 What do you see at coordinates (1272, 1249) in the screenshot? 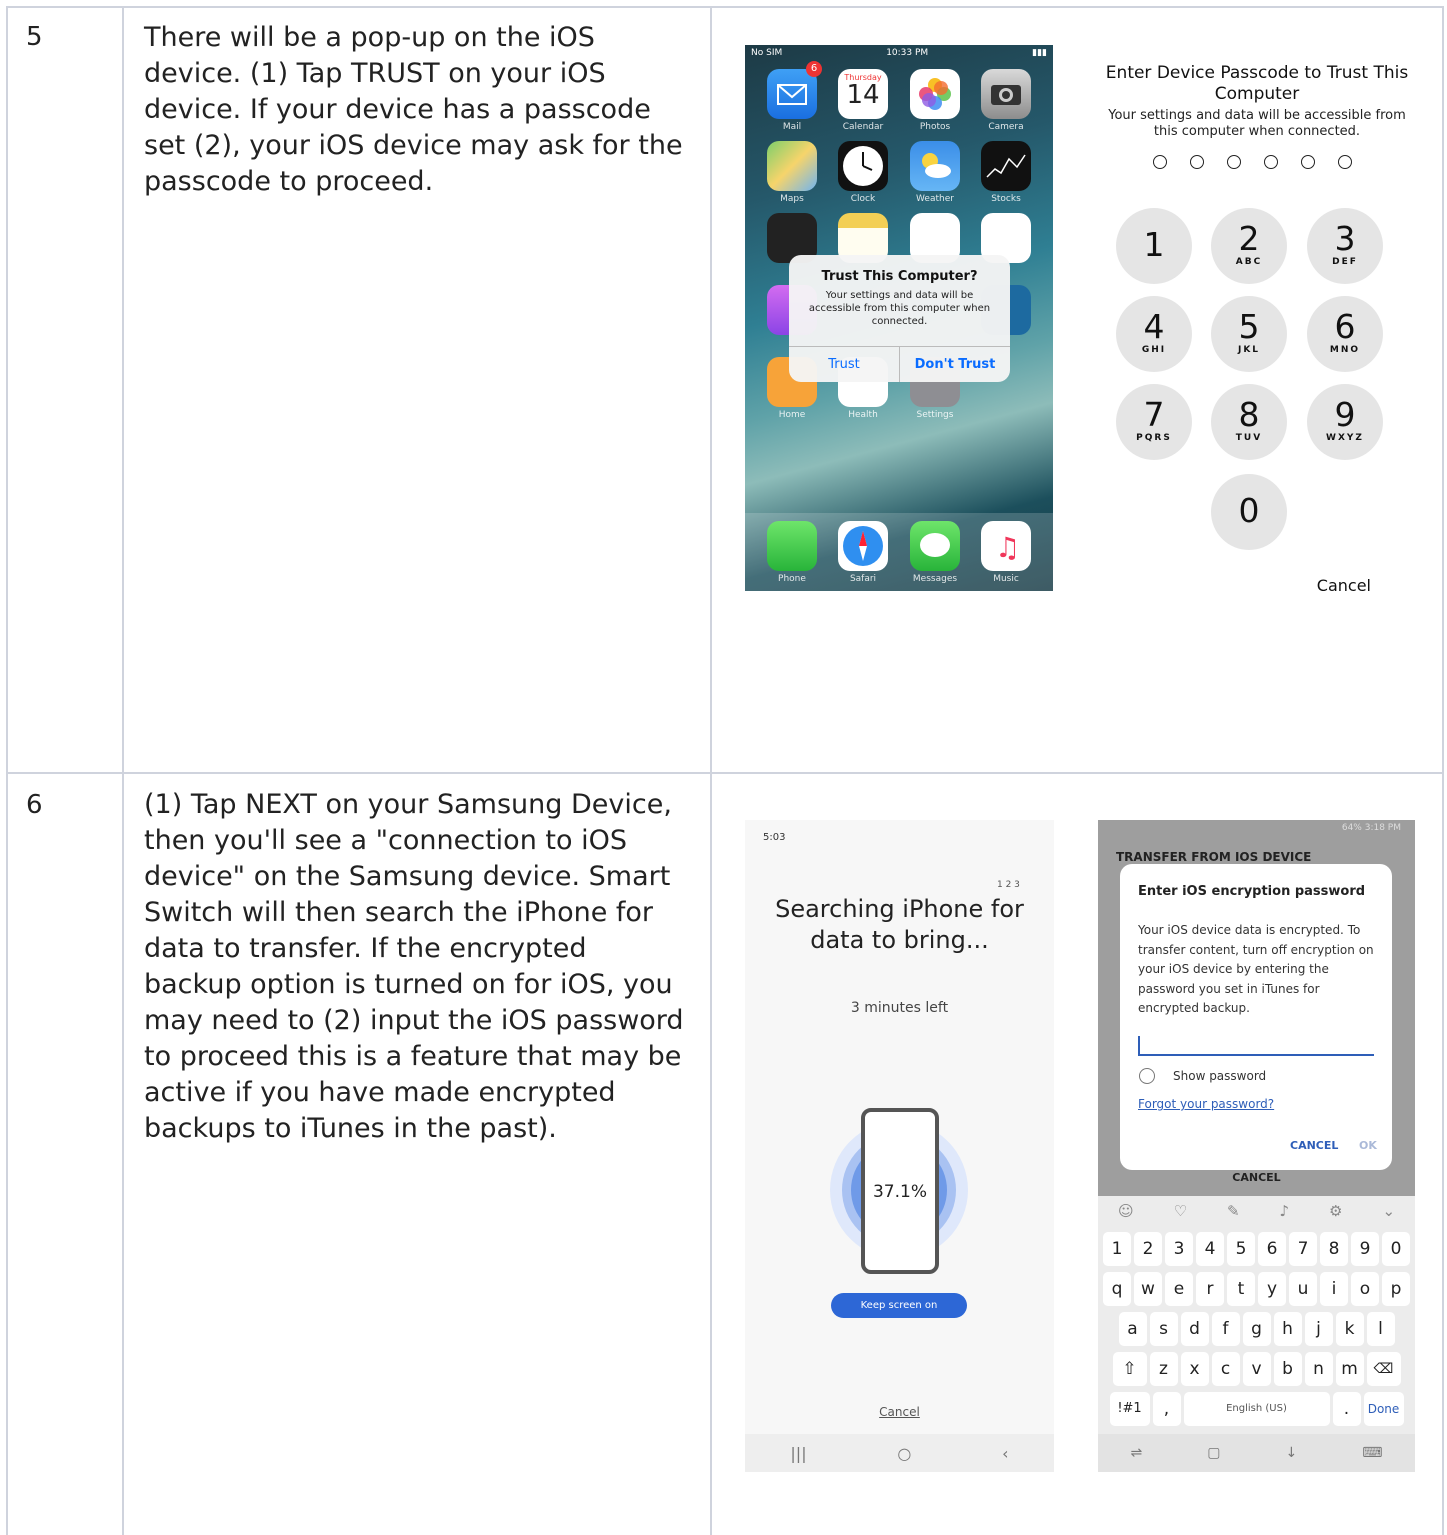
I see `key: 6` at bounding box center [1272, 1249].